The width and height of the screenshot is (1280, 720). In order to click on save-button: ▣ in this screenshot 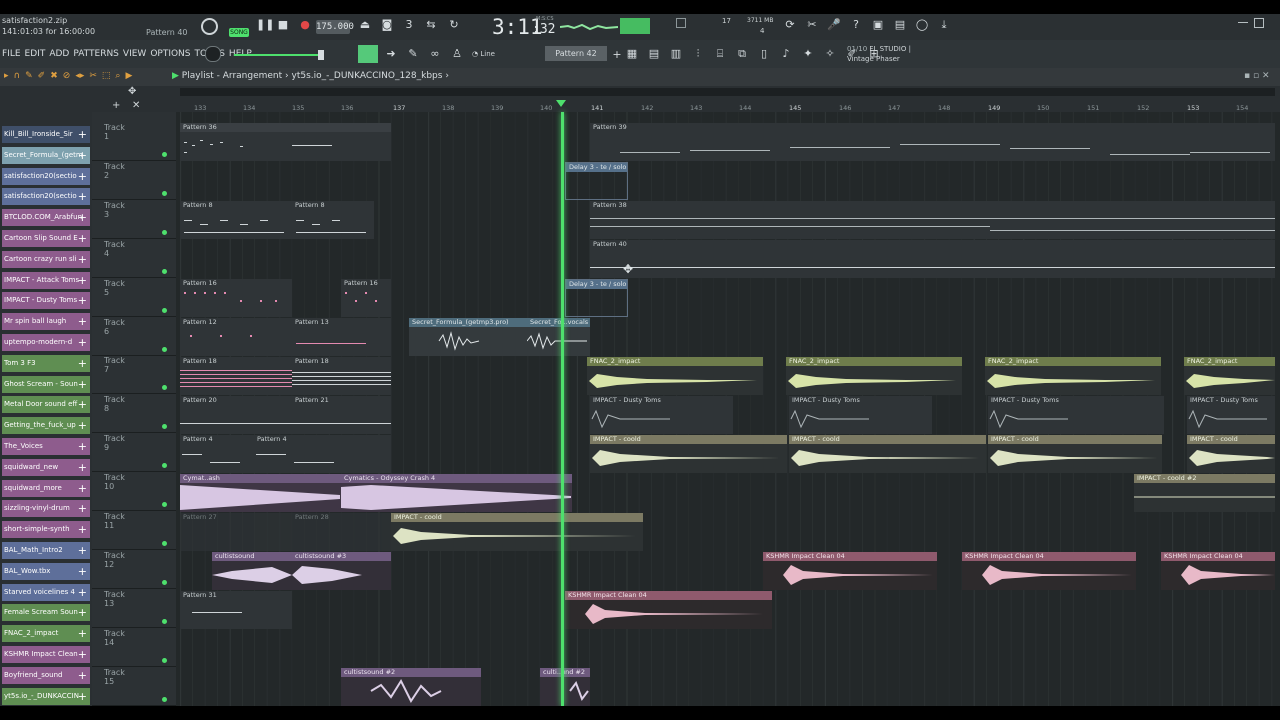, I will do `click(878, 25)`.